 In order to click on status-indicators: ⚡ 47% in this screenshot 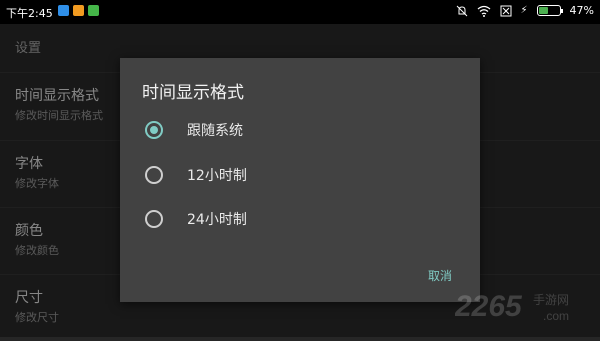, I will do `click(525, 10)`.